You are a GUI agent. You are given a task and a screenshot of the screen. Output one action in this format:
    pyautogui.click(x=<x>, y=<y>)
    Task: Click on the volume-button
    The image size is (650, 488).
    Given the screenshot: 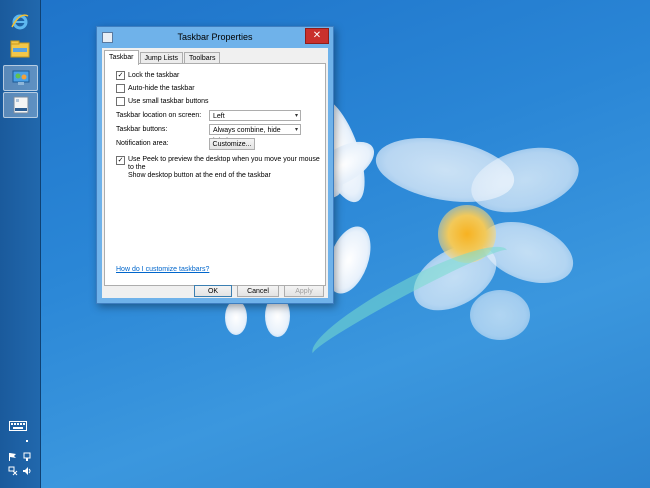 What is the action you would take?
    pyautogui.click(x=27, y=471)
    